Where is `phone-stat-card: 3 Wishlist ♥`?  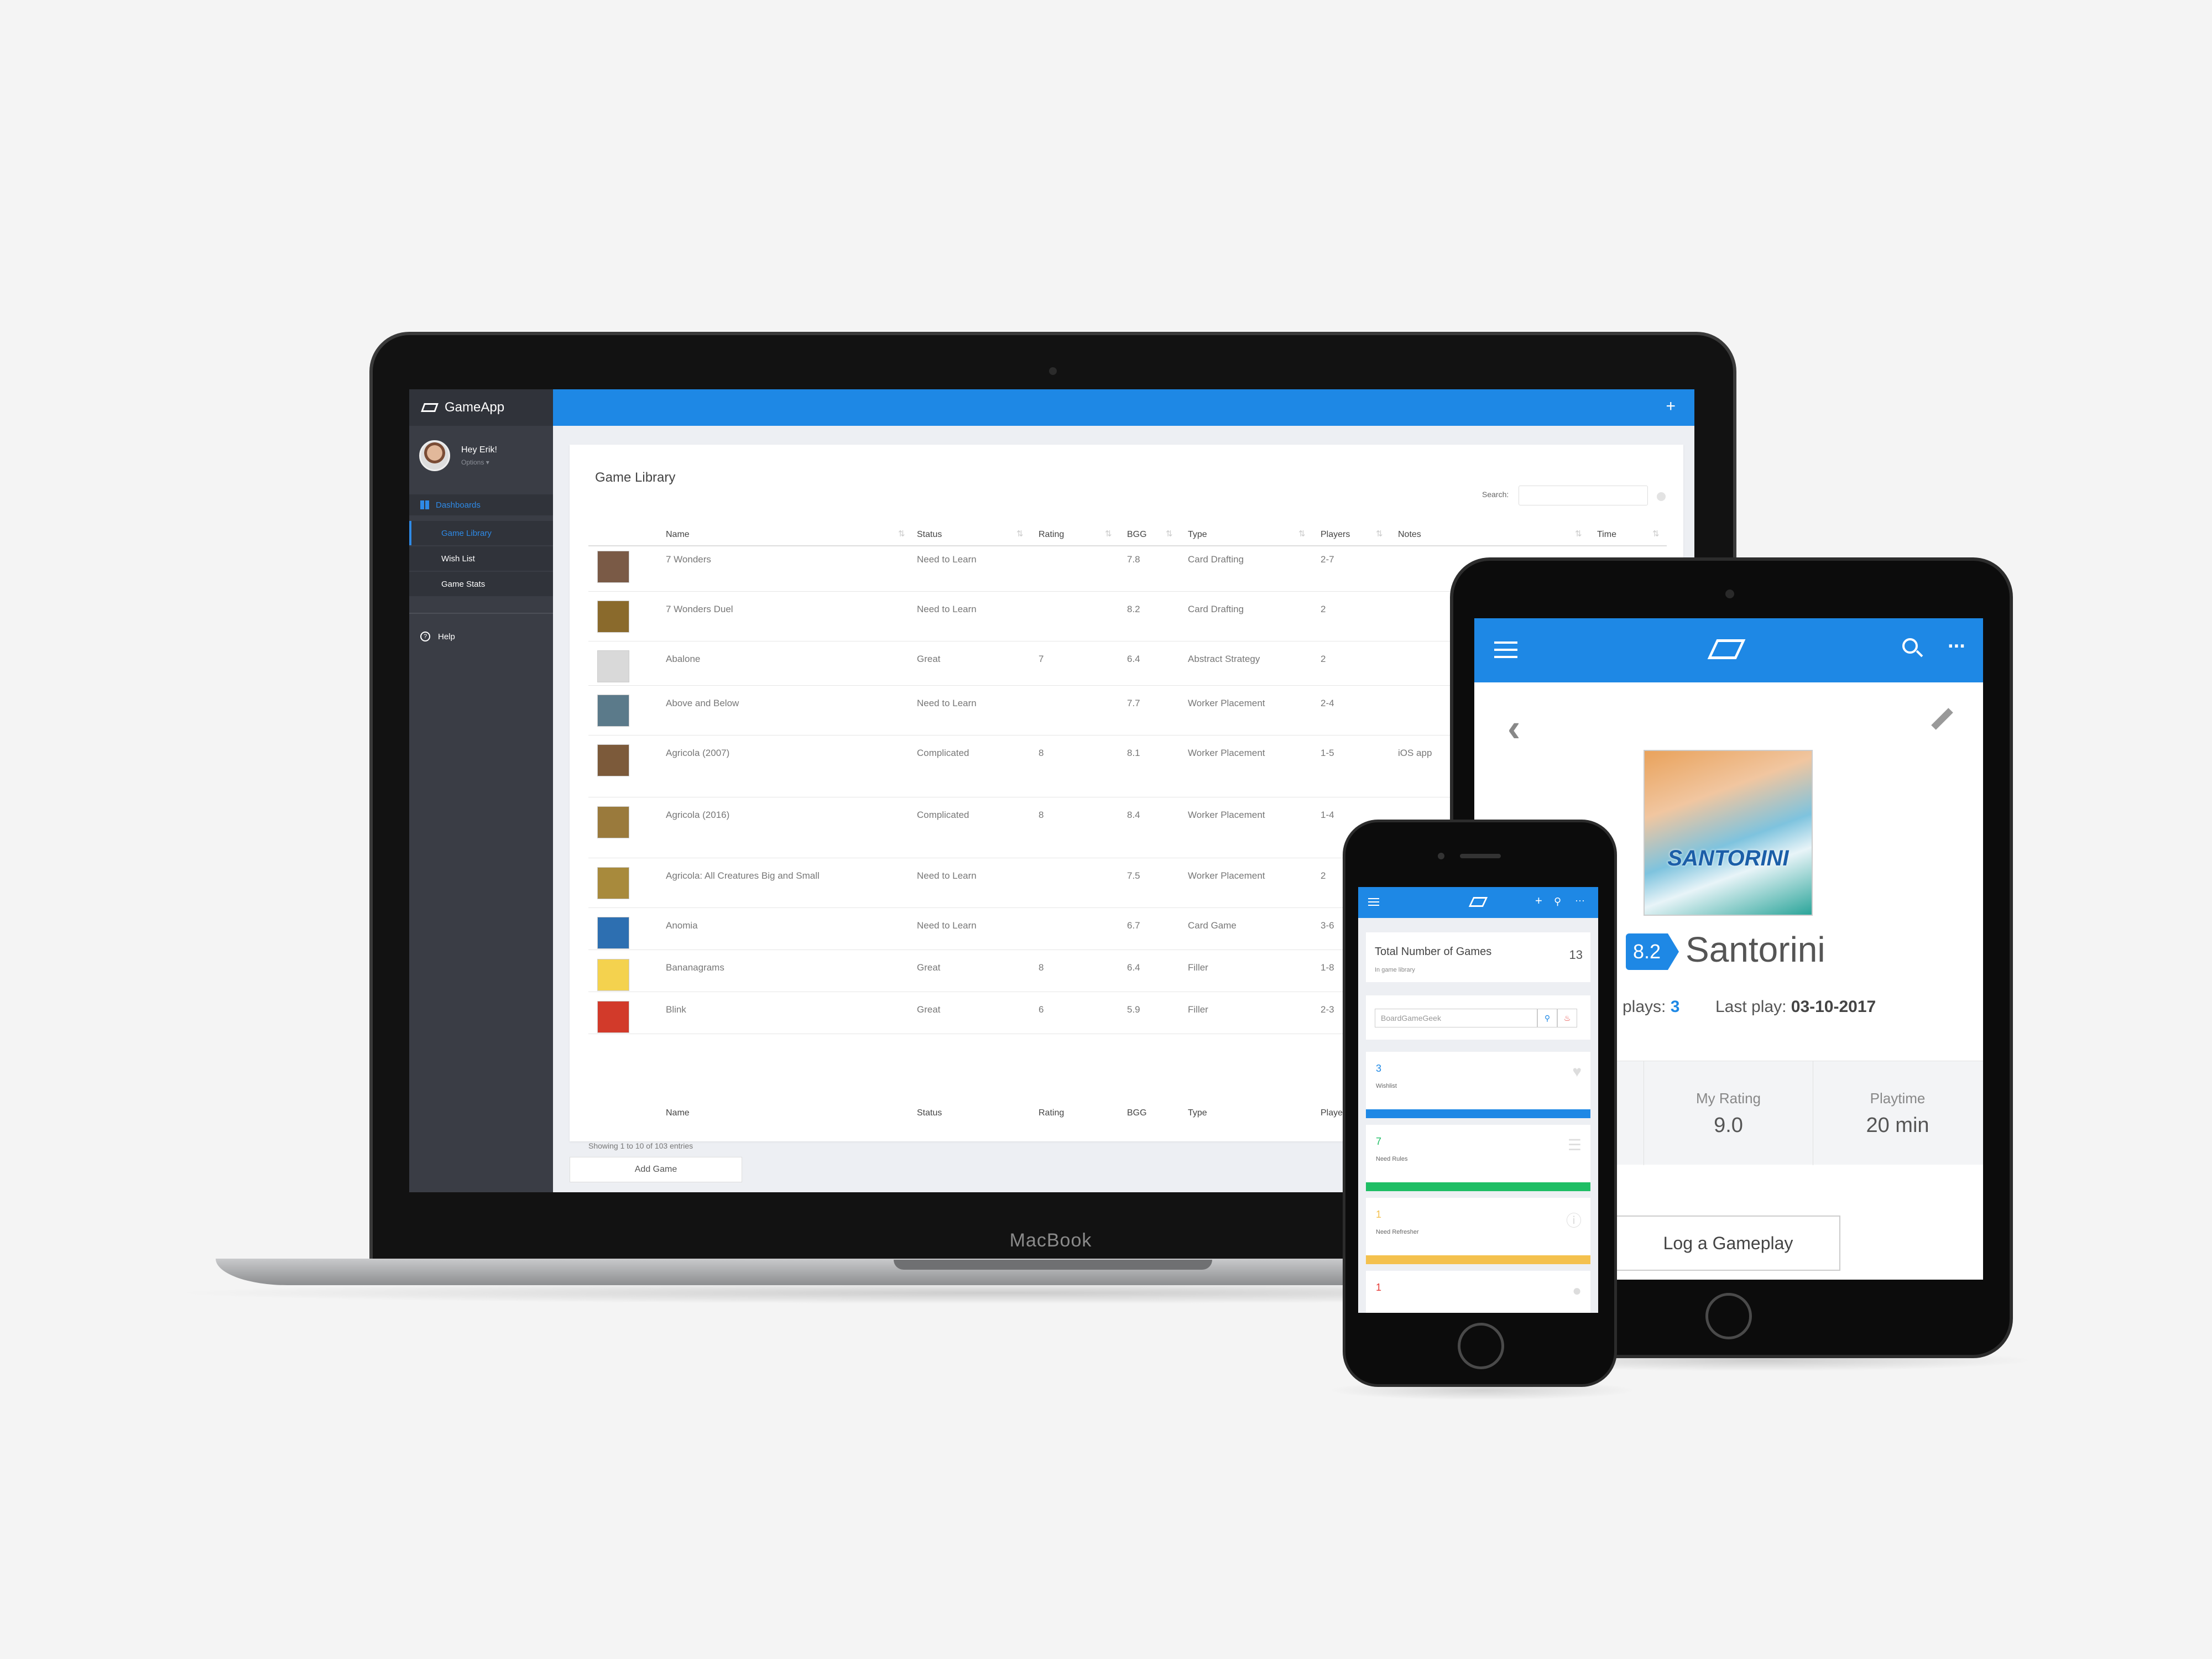
phone-stat-card: 3 Wishlist ♥ is located at coordinates (1478, 1085).